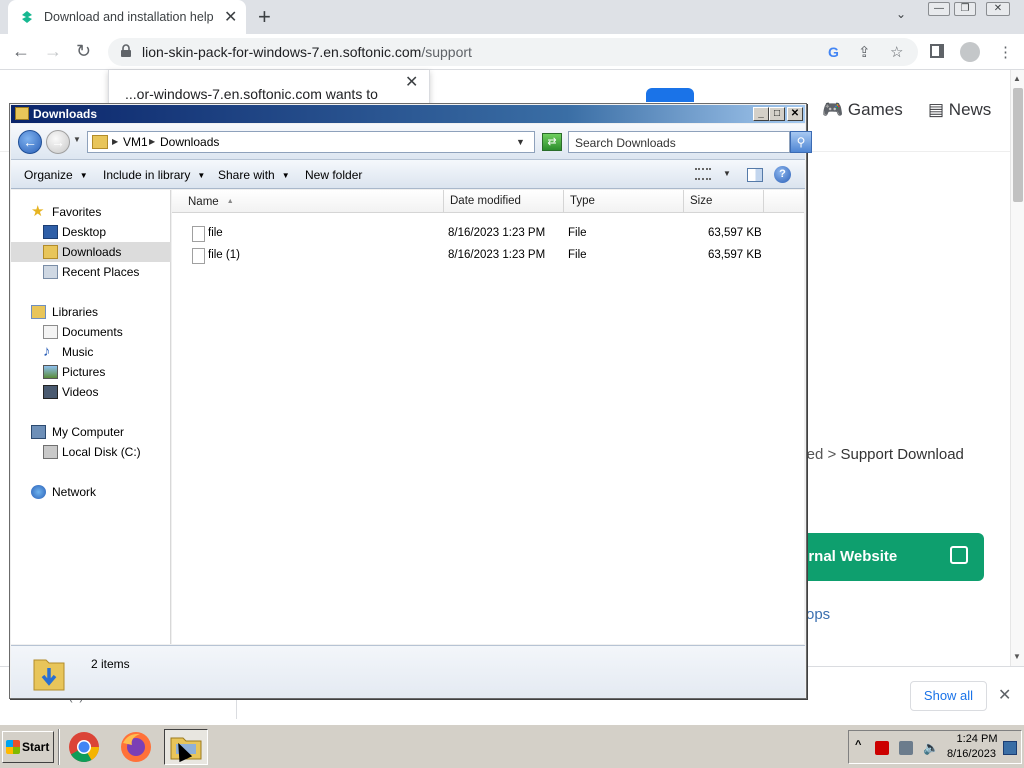 This screenshot has width=1024, height=768. Describe the element at coordinates (50, 252) in the screenshot. I see `downloads-folder-icon` at that location.